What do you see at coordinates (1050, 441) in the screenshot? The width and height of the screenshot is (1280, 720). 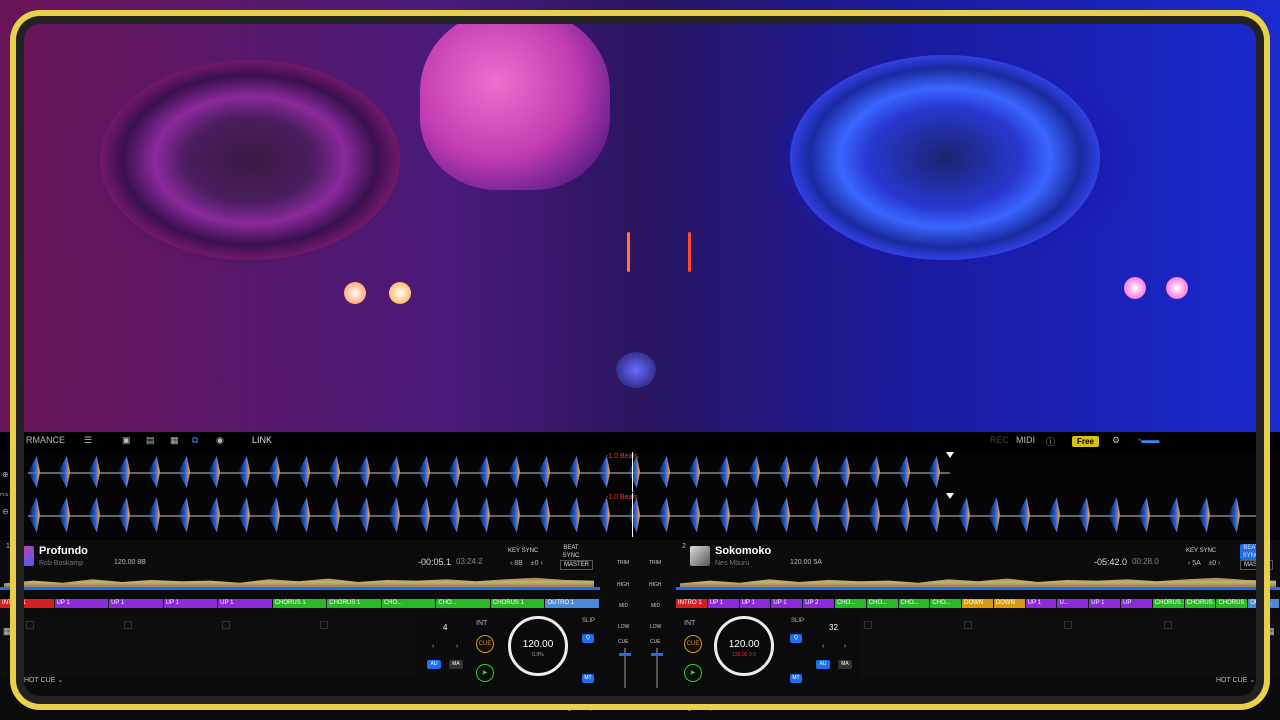 I see `info-icon: ⓘ` at bounding box center [1050, 441].